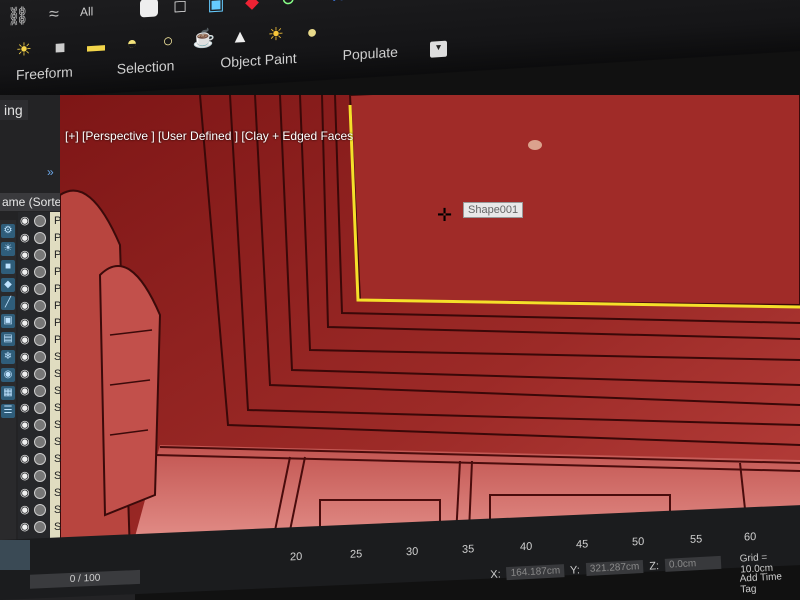 The width and height of the screenshot is (800, 600). I want to click on move-icon: ◆, so click(252, 8).